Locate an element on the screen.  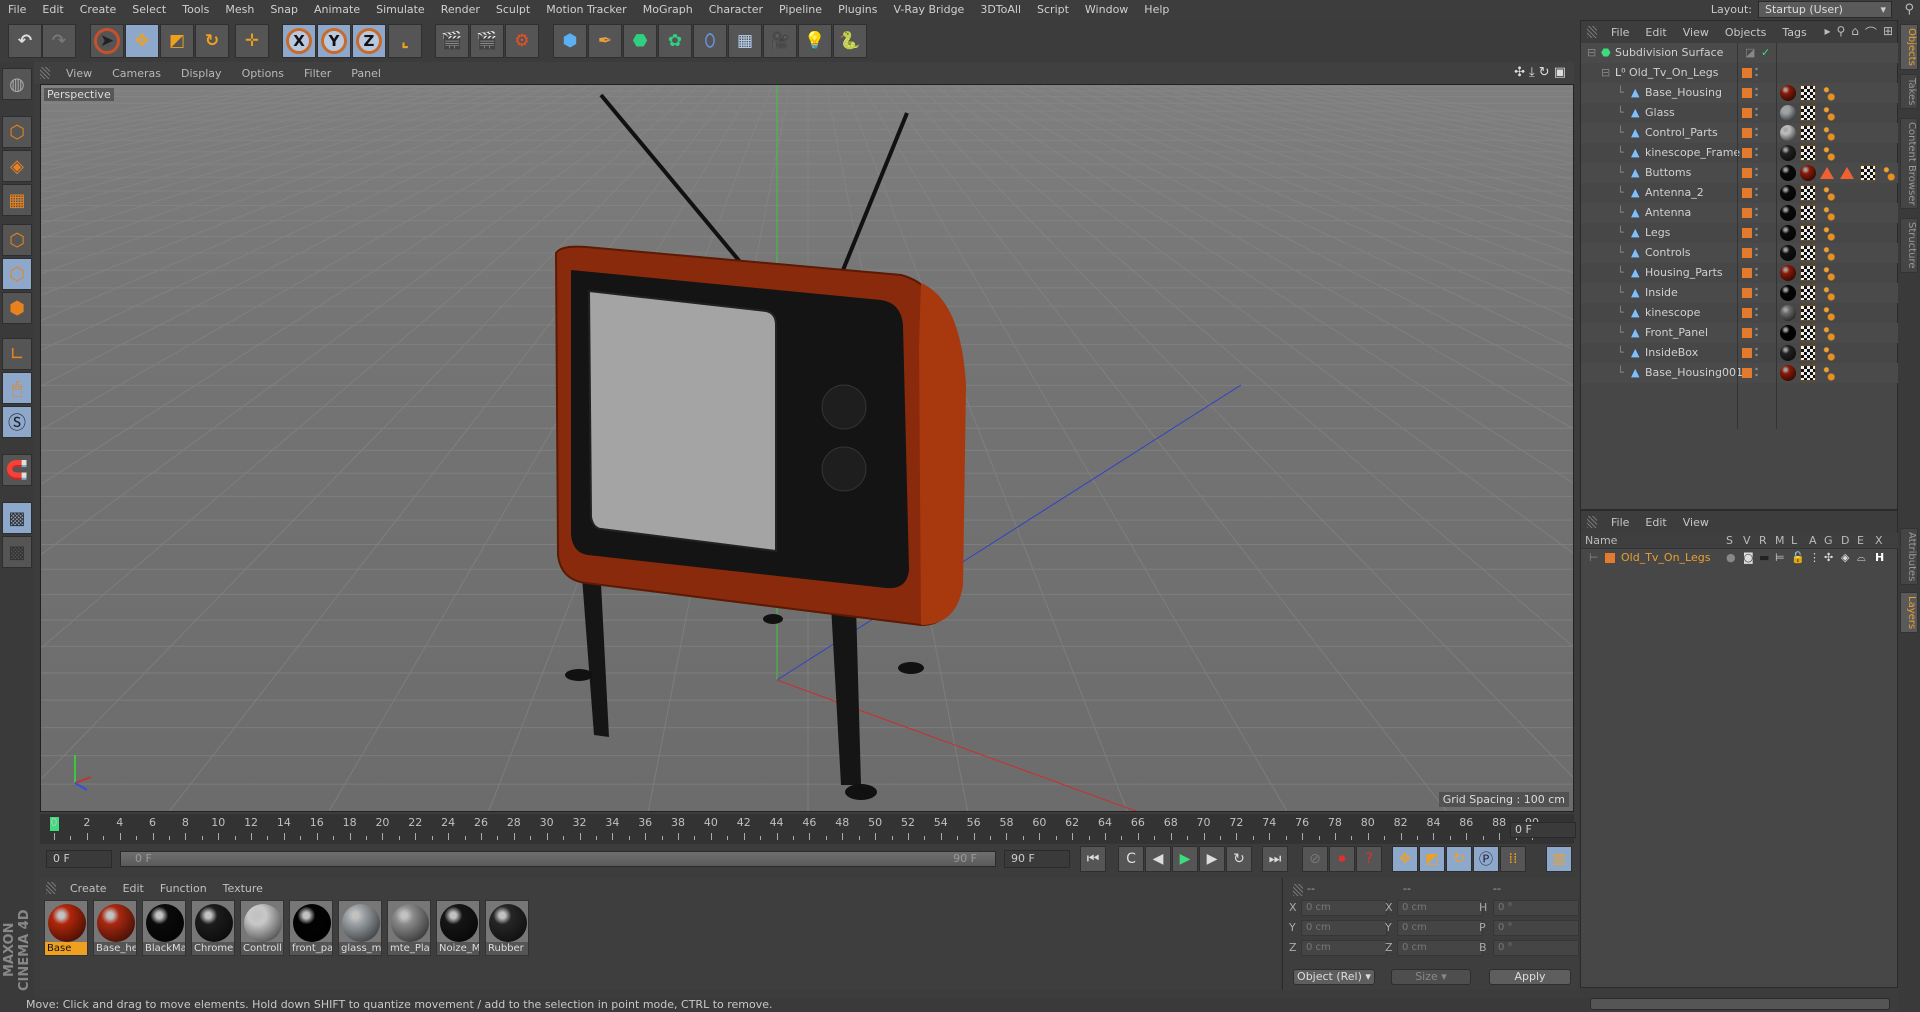
size-mode-dropdown: Size ▾ is located at coordinates (1431, 977).